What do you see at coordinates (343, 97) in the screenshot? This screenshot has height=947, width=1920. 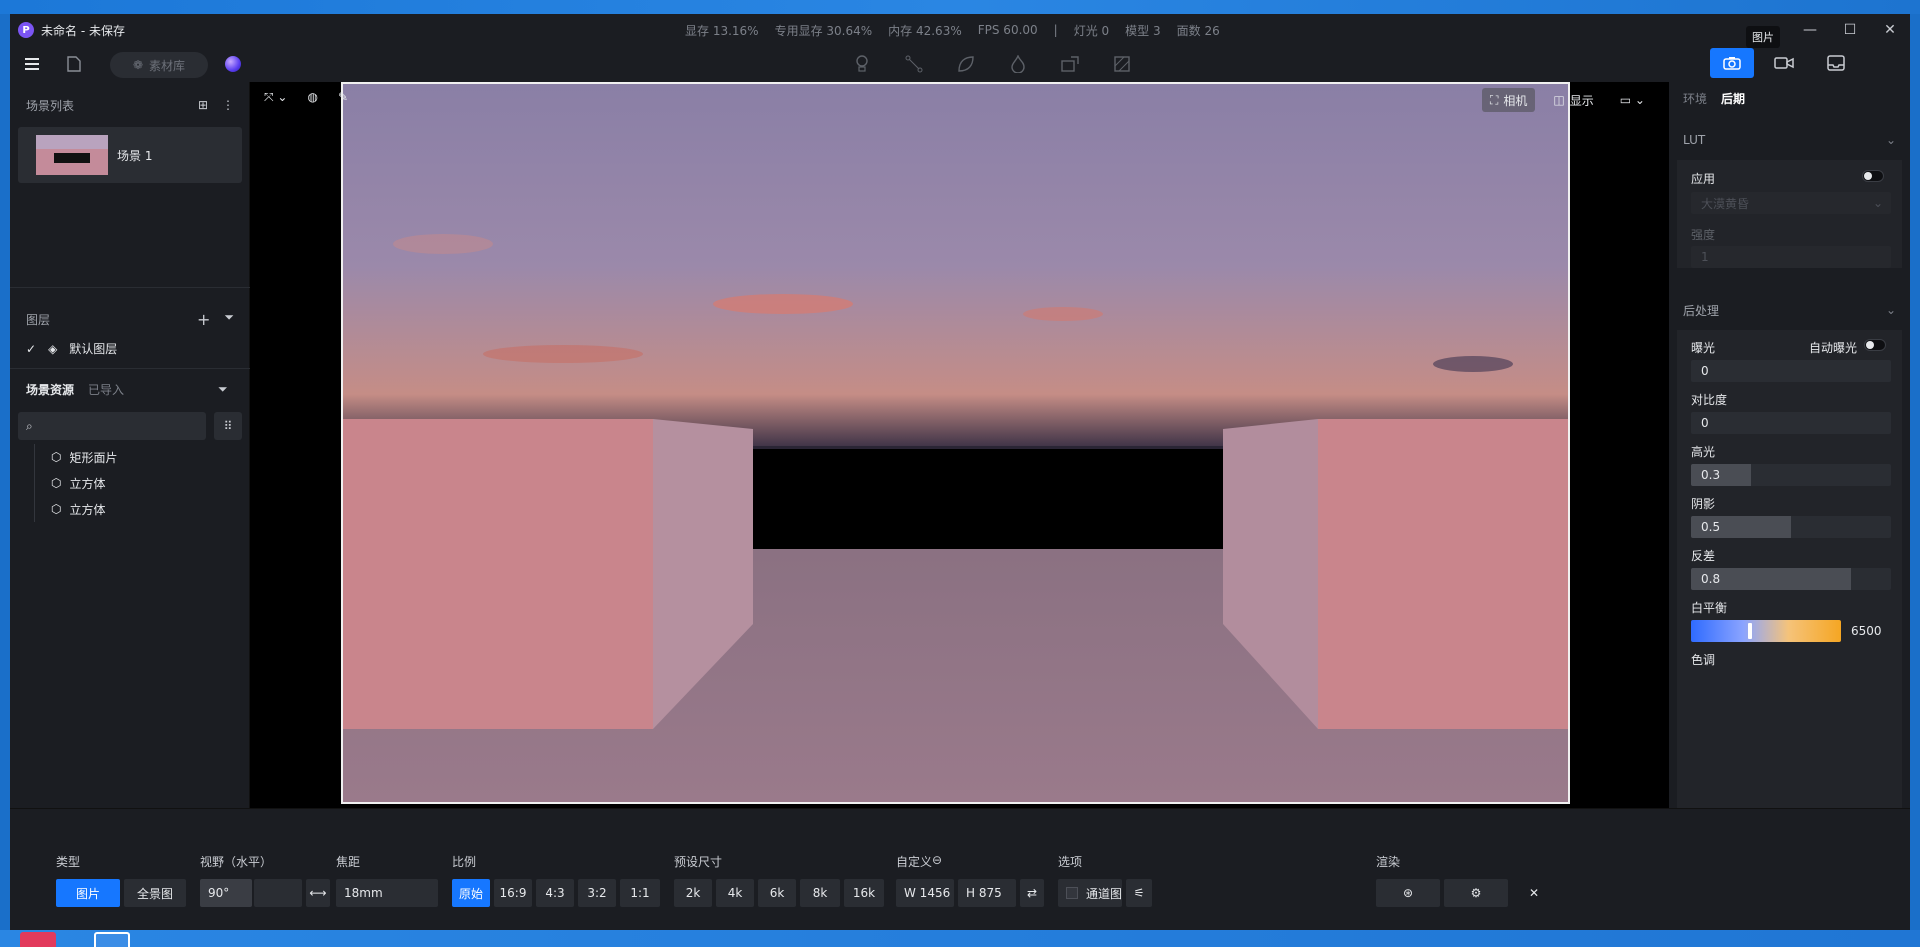 I see `brush-icon: ✎` at bounding box center [343, 97].